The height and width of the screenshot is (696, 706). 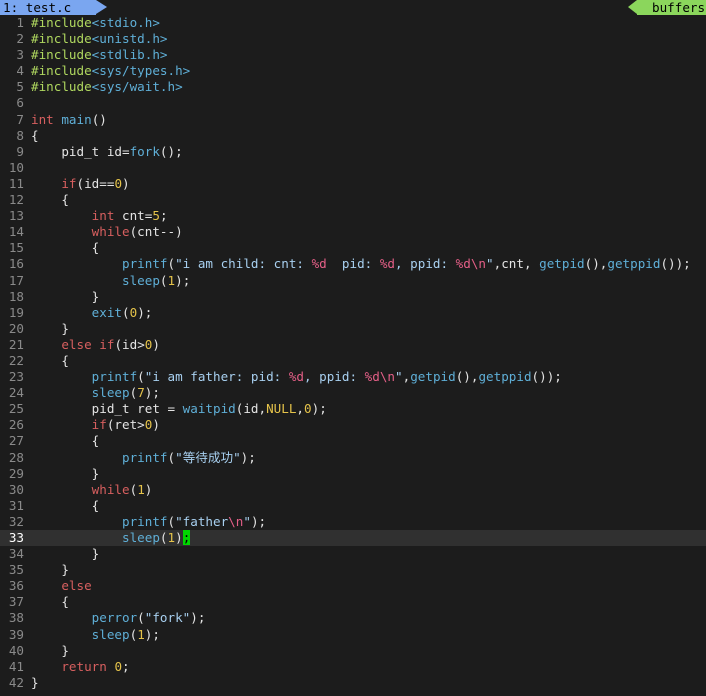 What do you see at coordinates (48, 7) in the screenshot?
I see `tab-test-c: 1: test.c` at bounding box center [48, 7].